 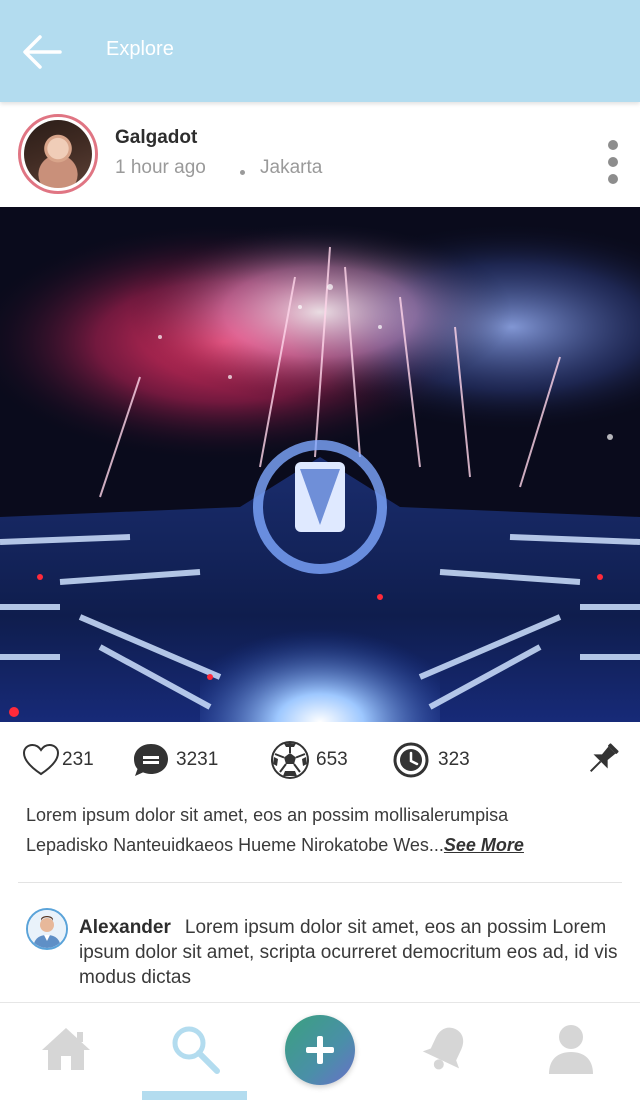 What do you see at coordinates (320, 882) in the screenshot?
I see `divider` at bounding box center [320, 882].